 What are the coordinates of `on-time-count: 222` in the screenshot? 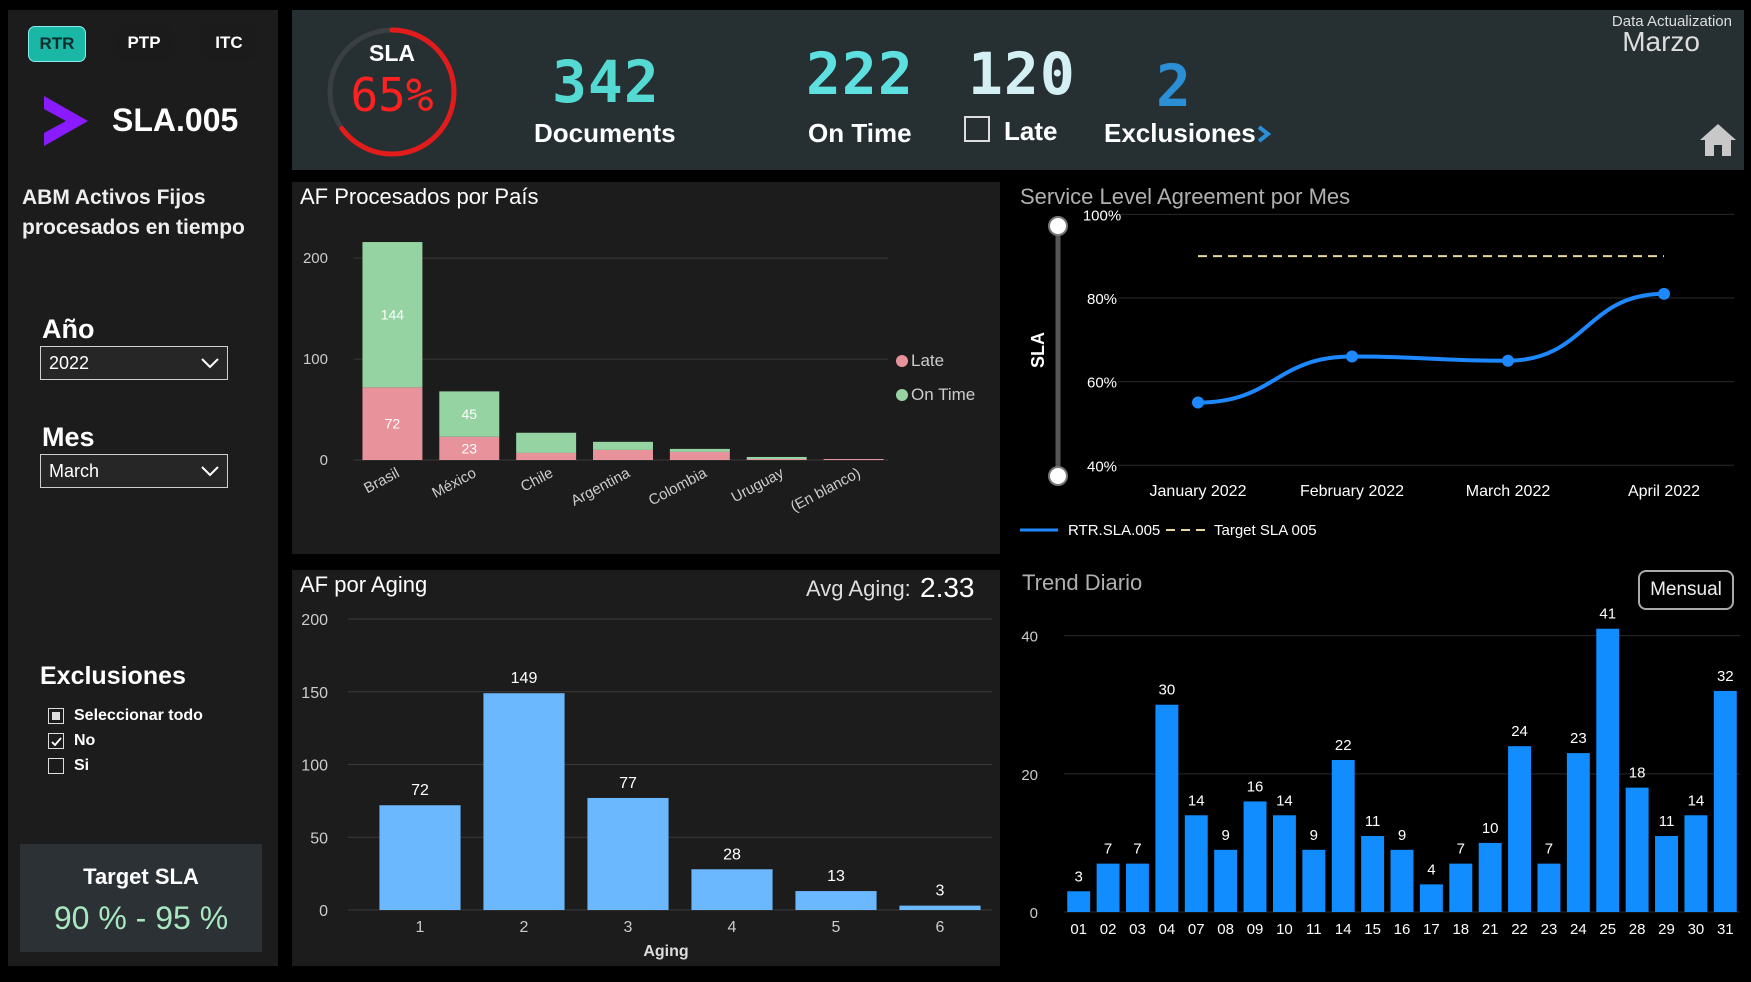 It's located at (860, 74).